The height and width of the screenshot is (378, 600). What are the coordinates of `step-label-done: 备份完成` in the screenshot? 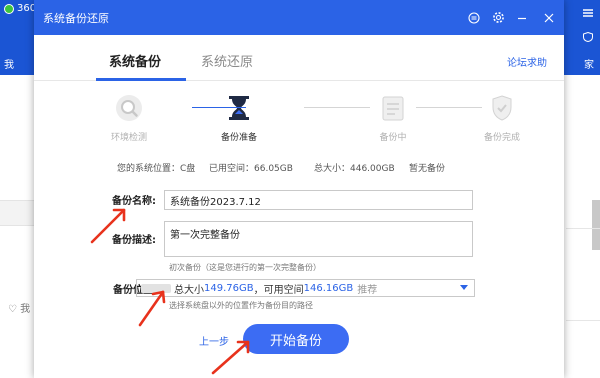 It's located at (501, 138).